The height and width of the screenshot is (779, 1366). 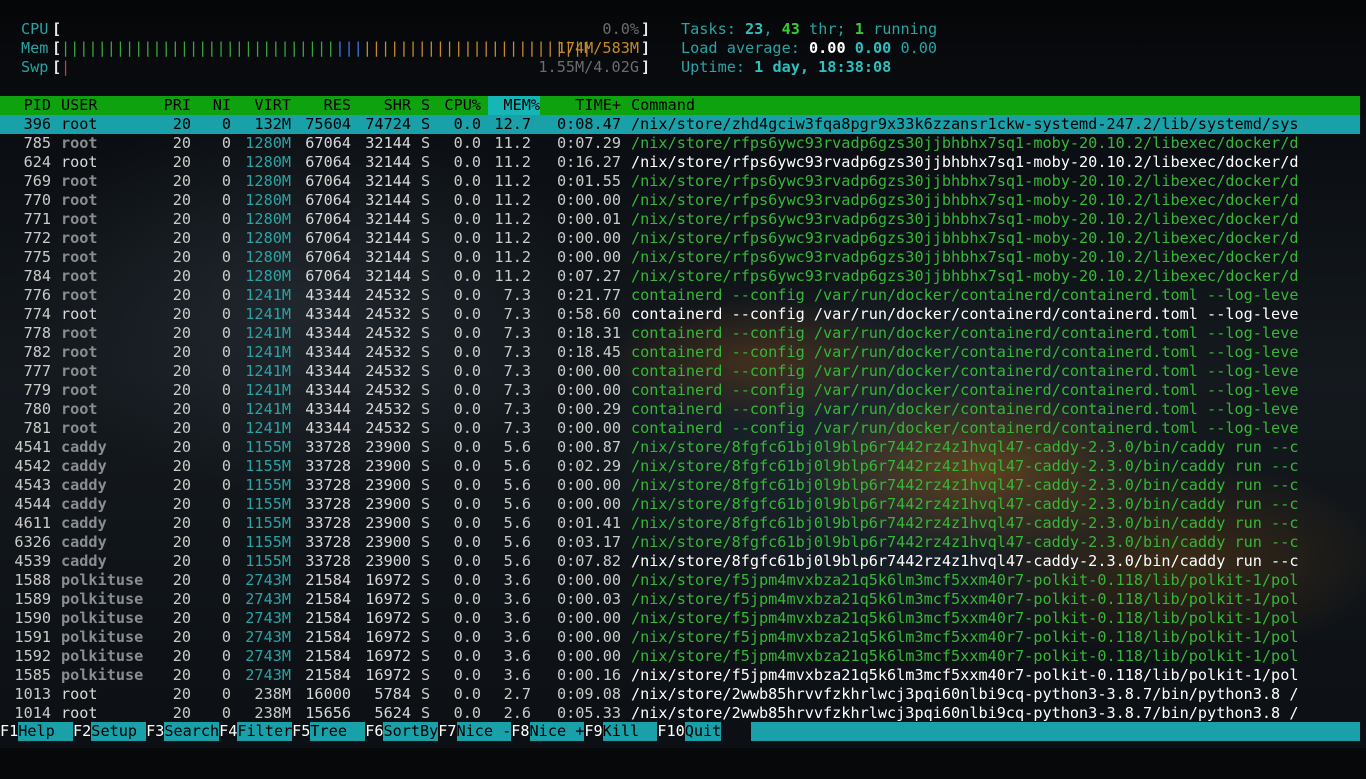 What do you see at coordinates (268, 675) in the screenshot?
I see `virt-cell: 2743M` at bounding box center [268, 675].